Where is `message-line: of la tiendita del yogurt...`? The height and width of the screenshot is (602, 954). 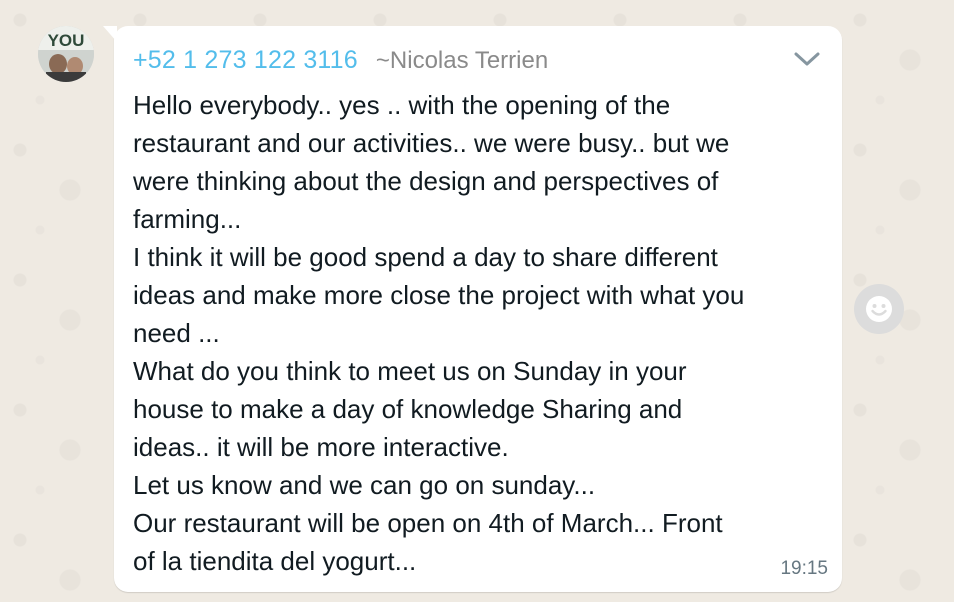 message-line: of la tiendita del yogurt... is located at coordinates (275, 561).